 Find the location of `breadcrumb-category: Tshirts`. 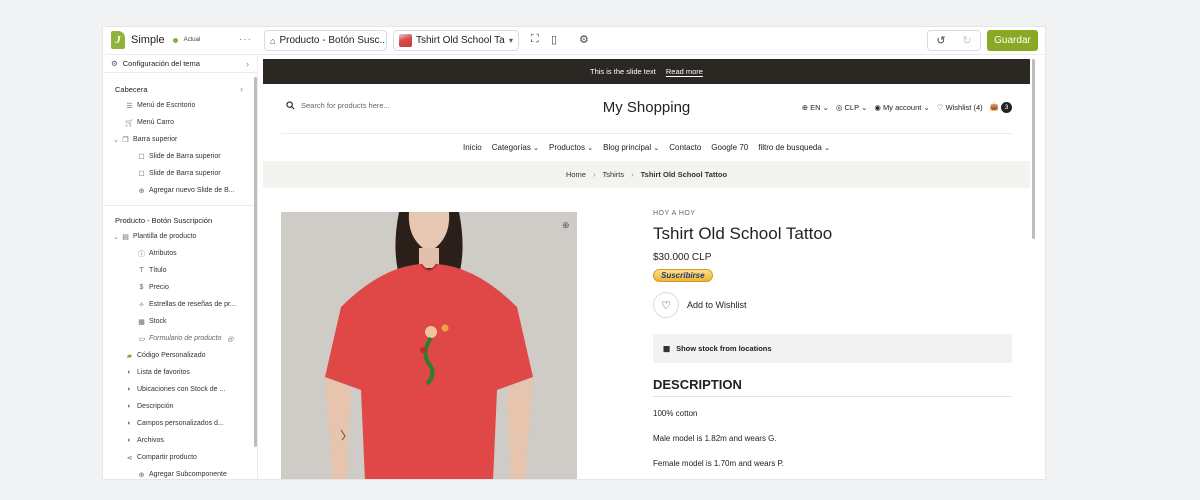

breadcrumb-category: Tshirts is located at coordinates (613, 174).